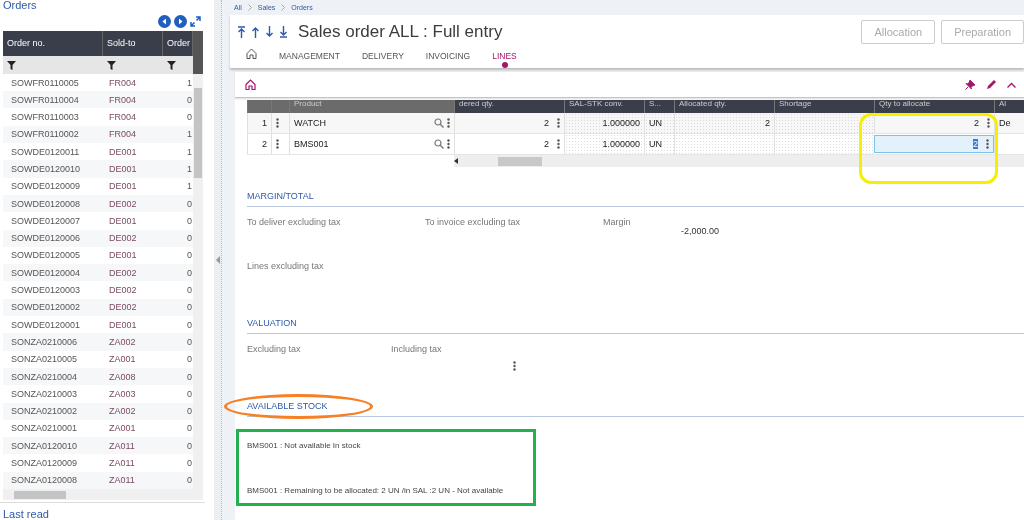 This screenshot has height=520, width=1024. What do you see at coordinates (53, 324) in the screenshot?
I see `table-cell: SOWDE0120001` at bounding box center [53, 324].